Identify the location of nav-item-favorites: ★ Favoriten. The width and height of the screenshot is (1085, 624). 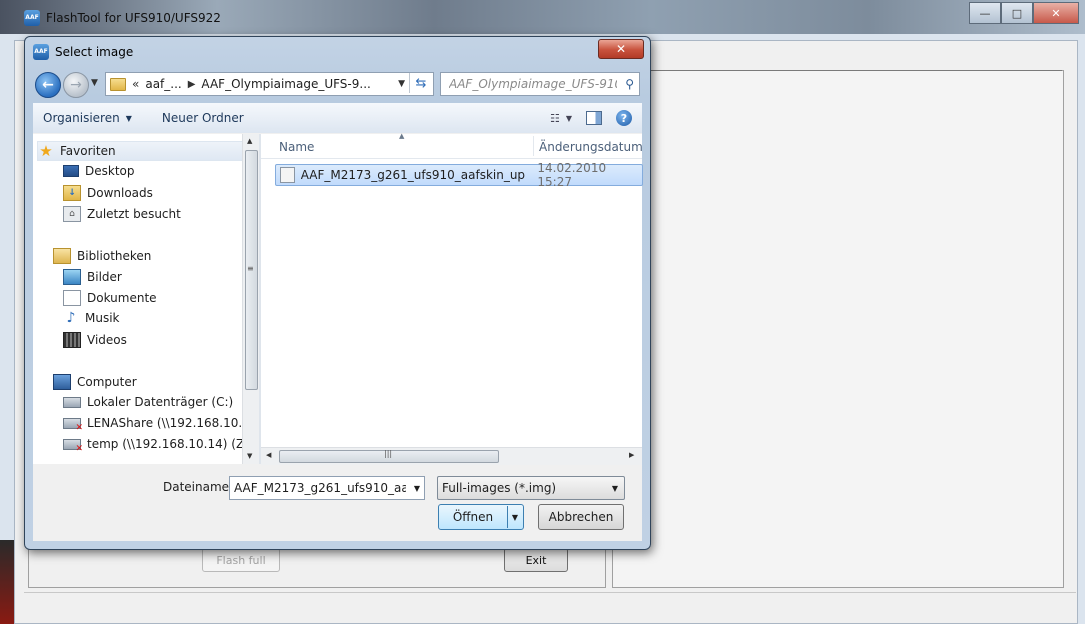
(141, 151).